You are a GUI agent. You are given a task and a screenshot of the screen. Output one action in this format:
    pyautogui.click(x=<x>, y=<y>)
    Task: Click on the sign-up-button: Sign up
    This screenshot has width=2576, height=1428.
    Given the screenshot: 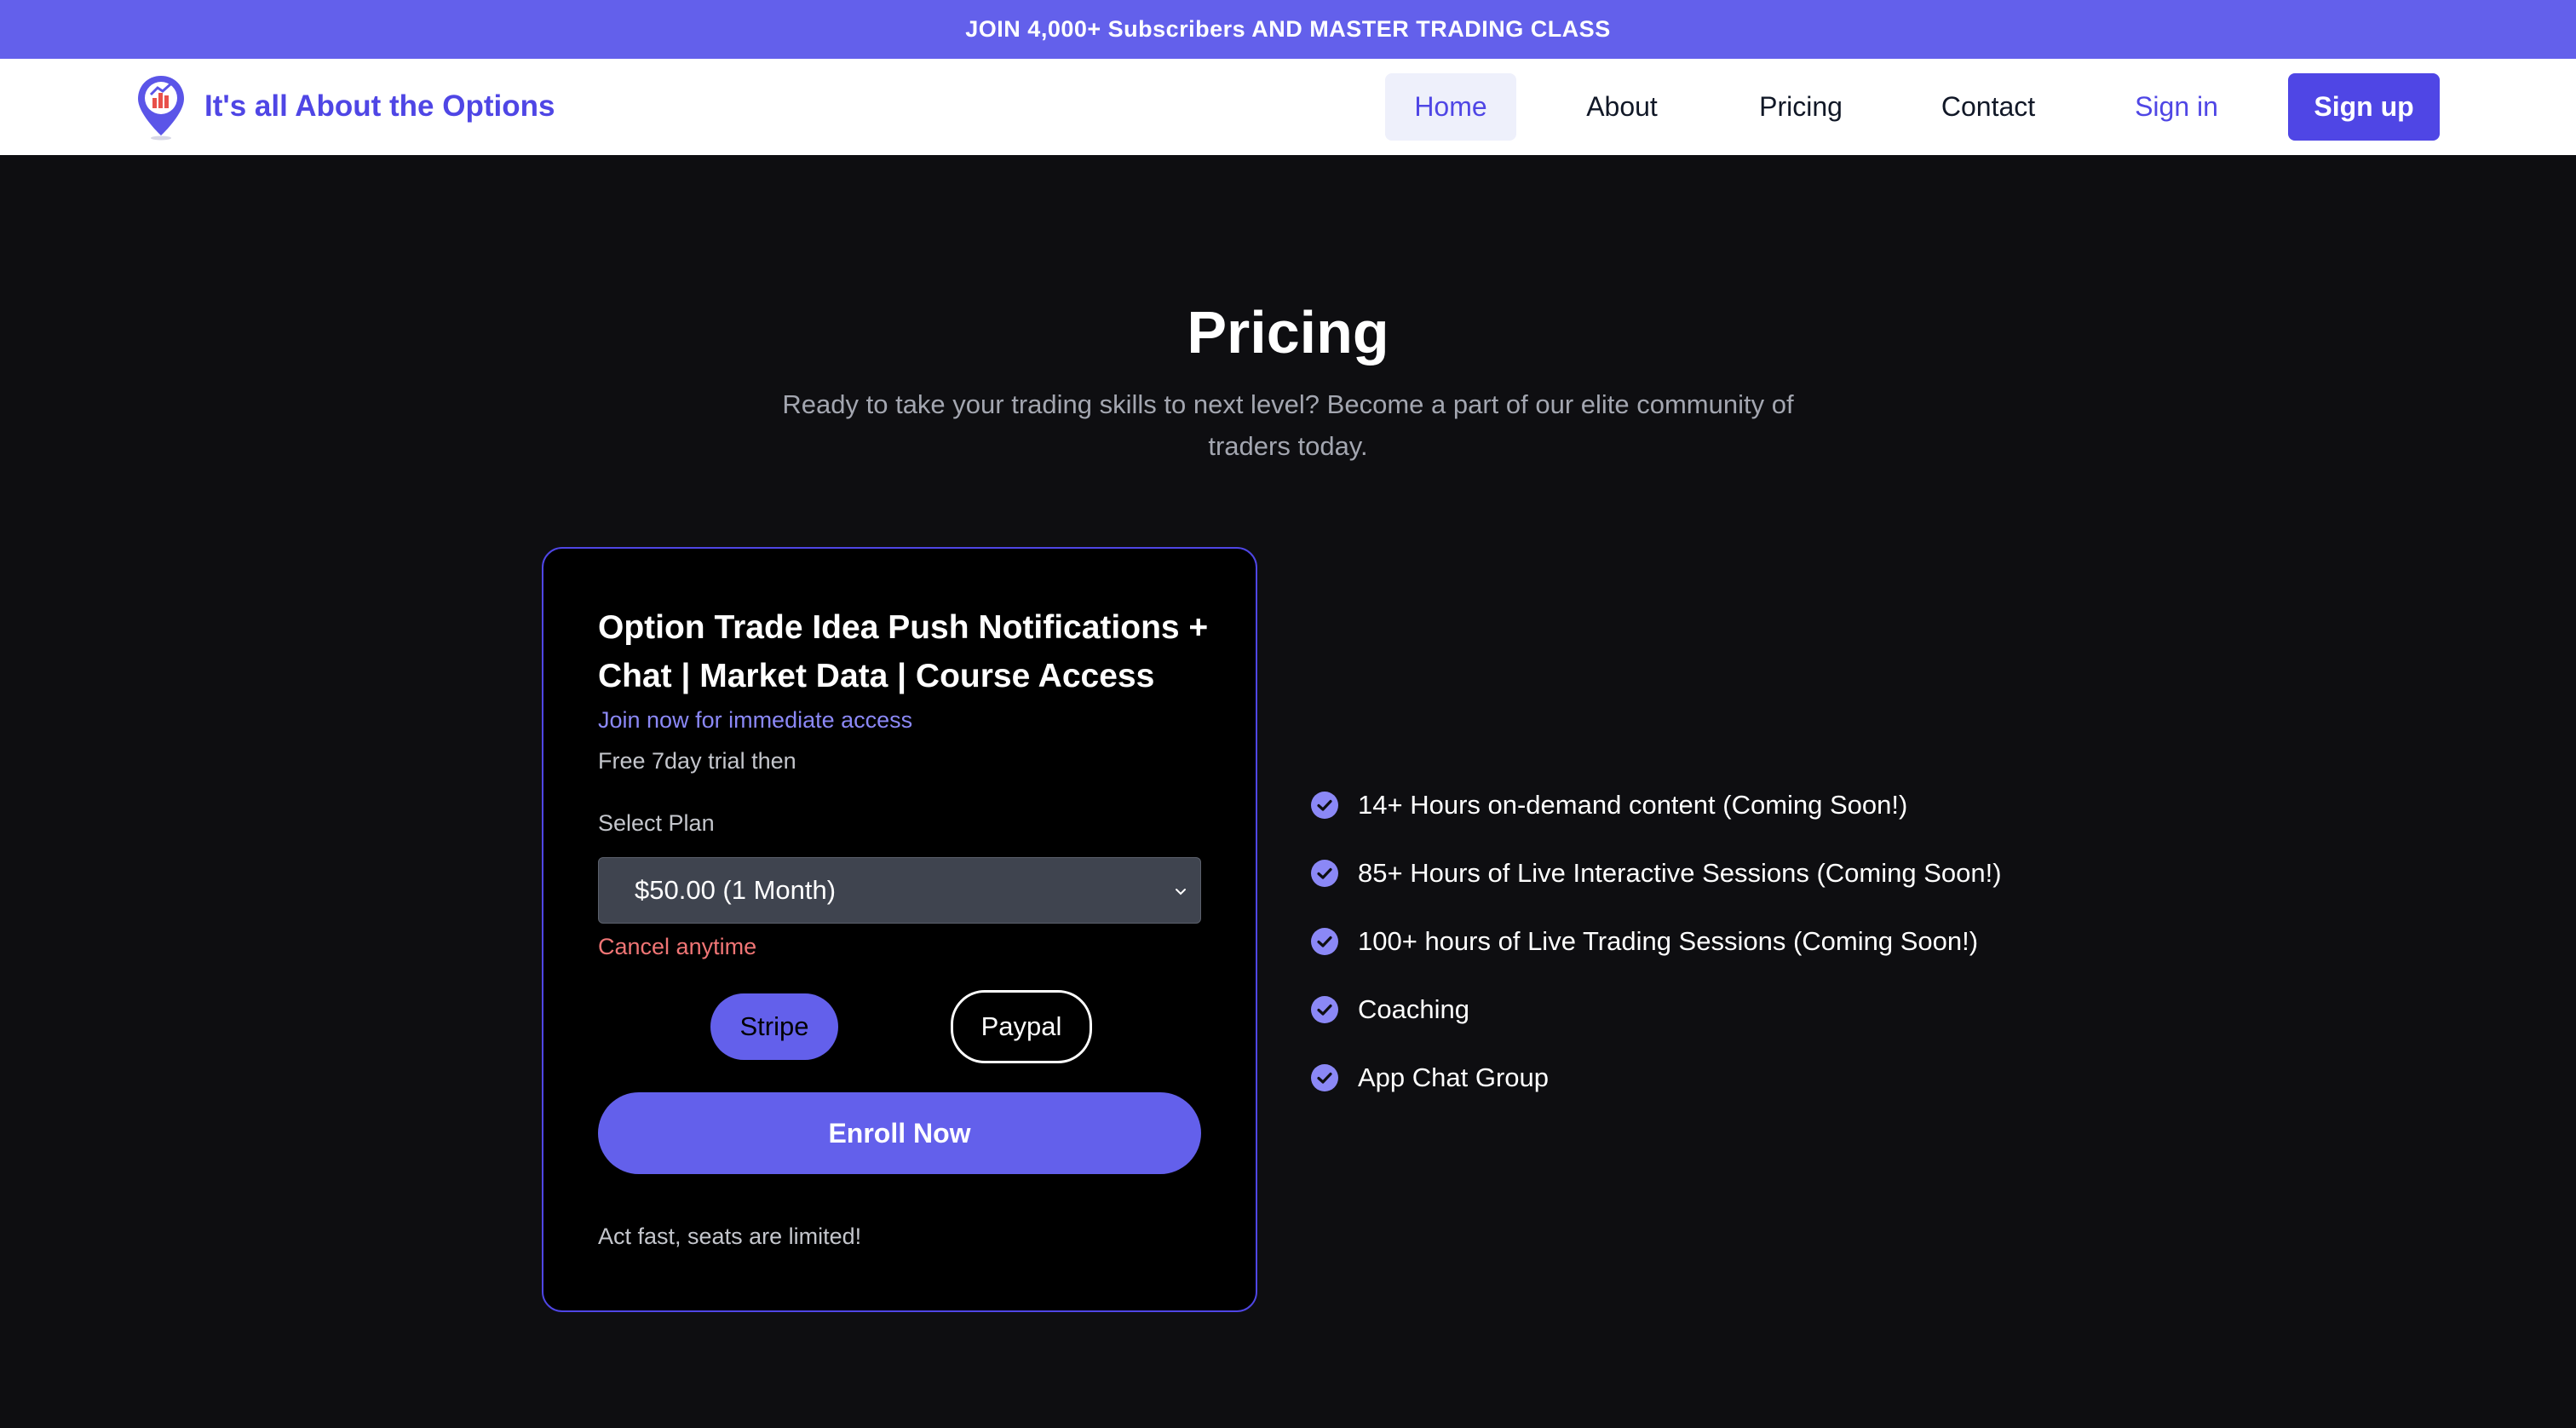 What is the action you would take?
    pyautogui.click(x=2364, y=107)
    